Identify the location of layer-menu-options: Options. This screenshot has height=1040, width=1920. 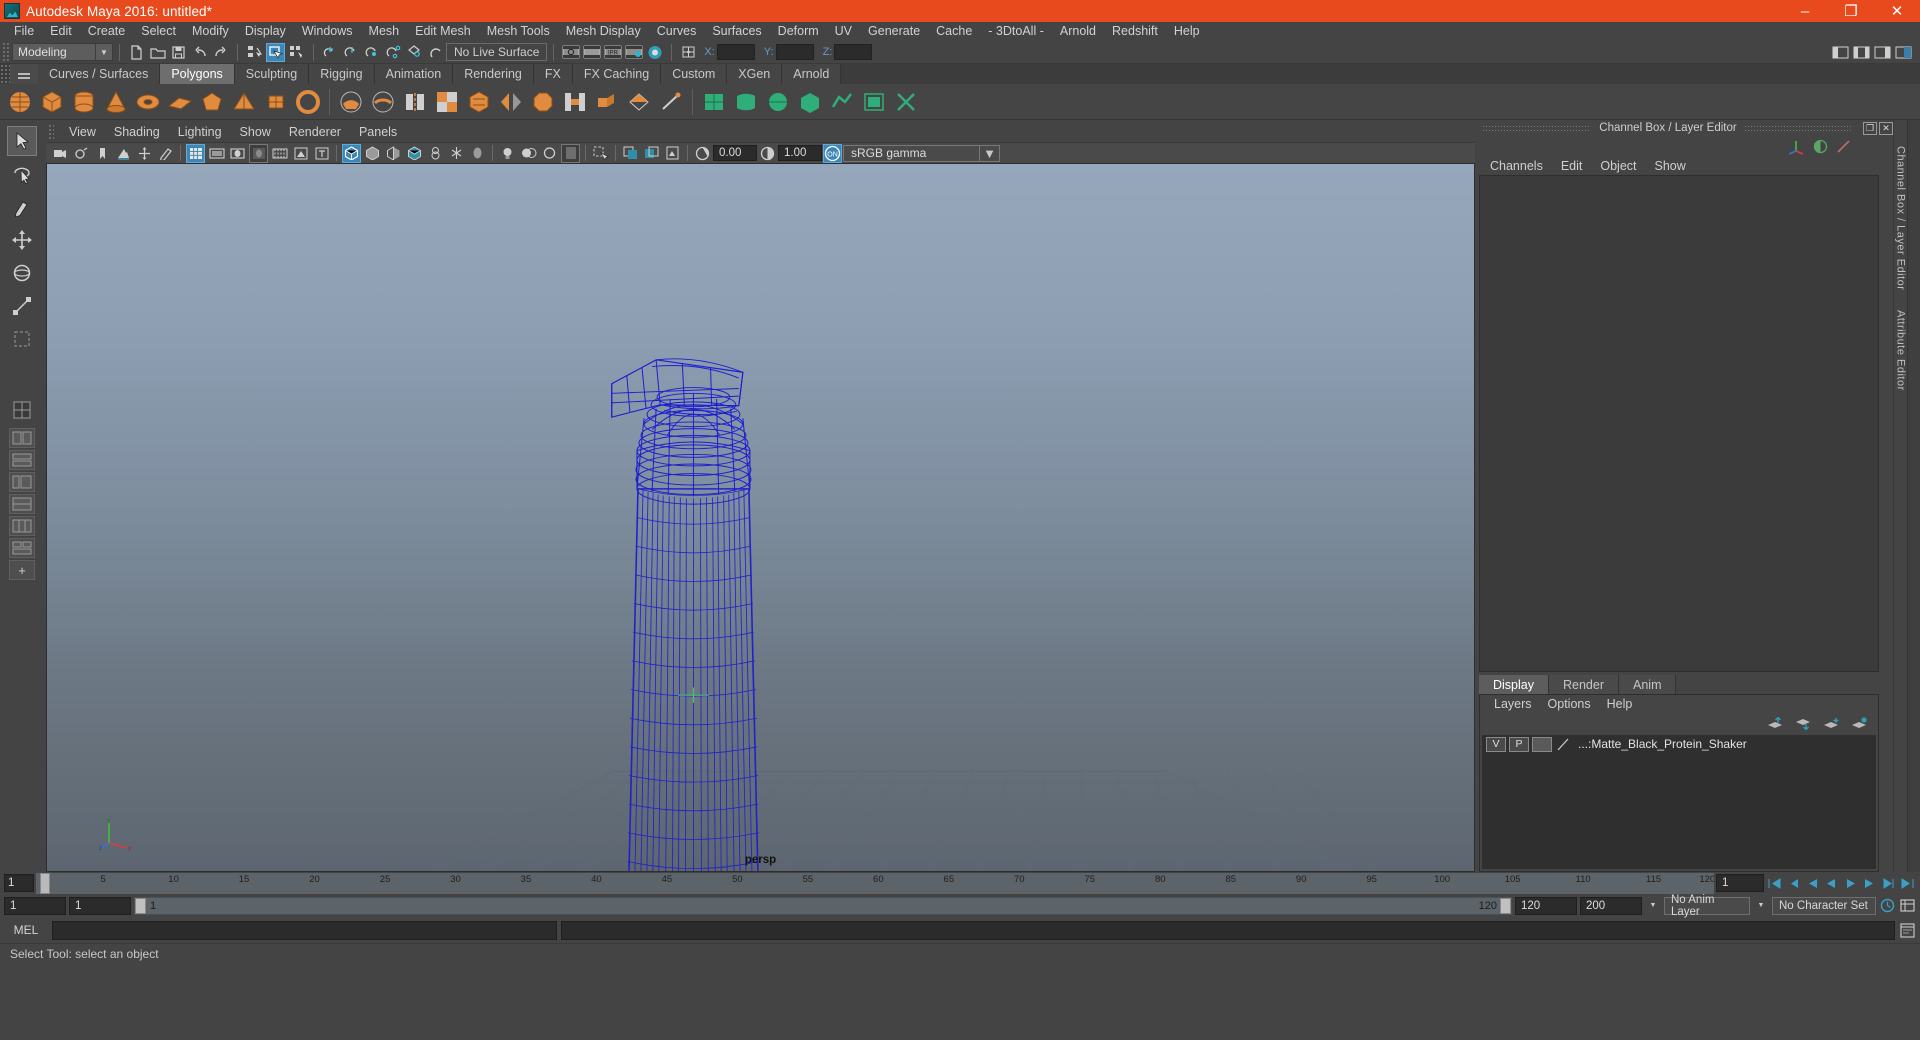
(1569, 704).